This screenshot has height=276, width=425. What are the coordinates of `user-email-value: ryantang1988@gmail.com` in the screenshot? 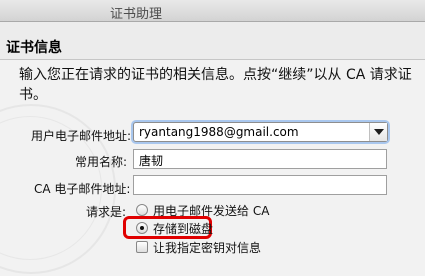 It's located at (219, 132).